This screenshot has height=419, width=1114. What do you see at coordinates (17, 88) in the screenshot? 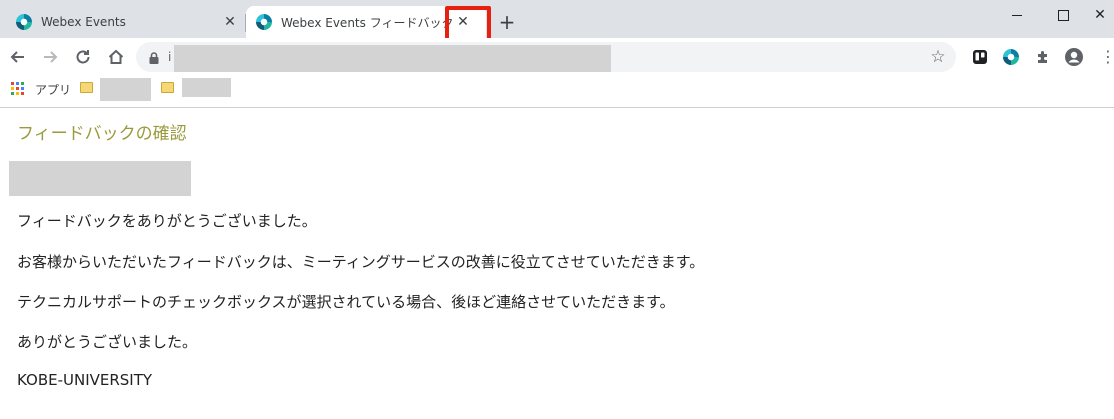
I see `apps-grid-icon` at bounding box center [17, 88].